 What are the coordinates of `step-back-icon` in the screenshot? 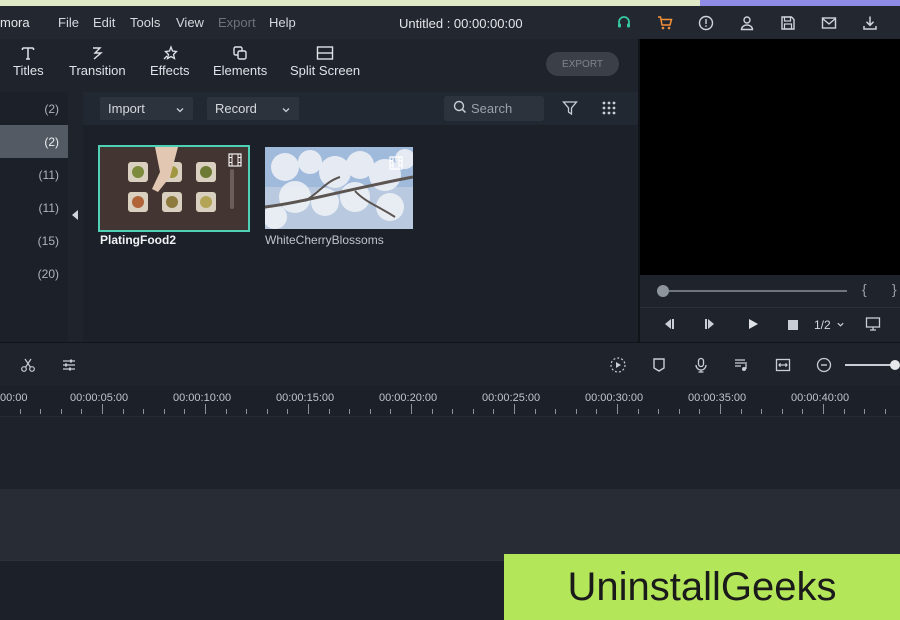 It's located at (669, 326).